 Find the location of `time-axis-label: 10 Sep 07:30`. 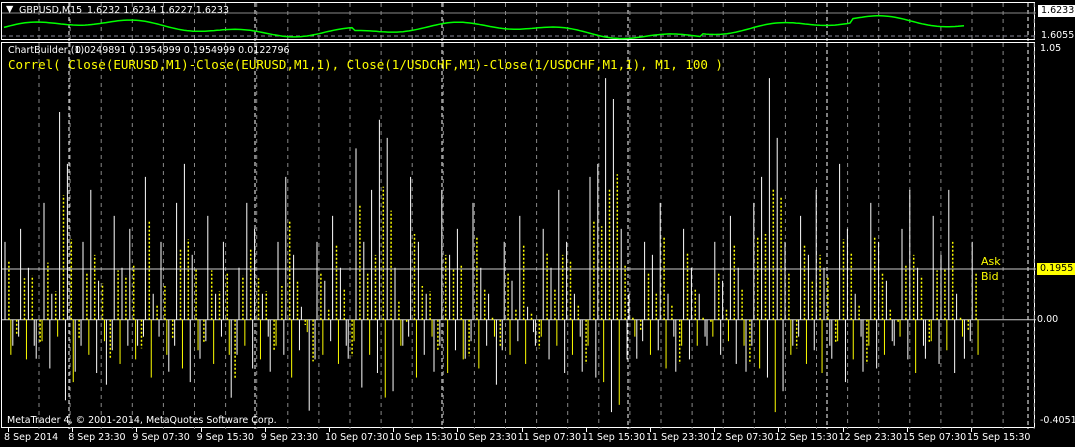

time-axis-label: 10 Sep 07:30 is located at coordinates (357, 437).